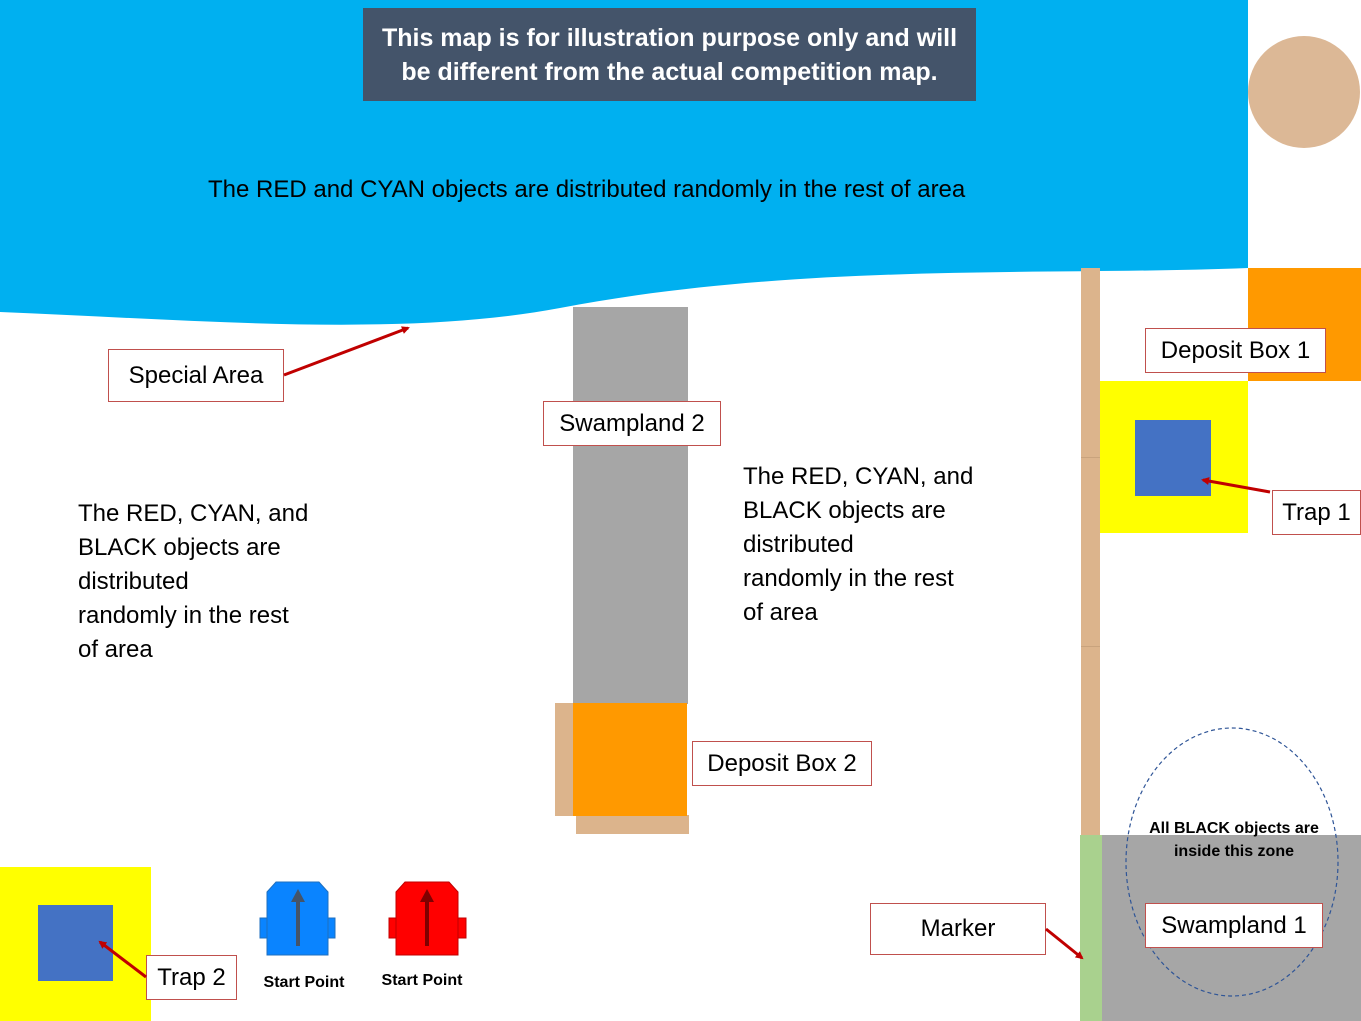 The height and width of the screenshot is (1021, 1361). What do you see at coordinates (632, 423) in the screenshot?
I see `swampland-2-label: Swampland 2` at bounding box center [632, 423].